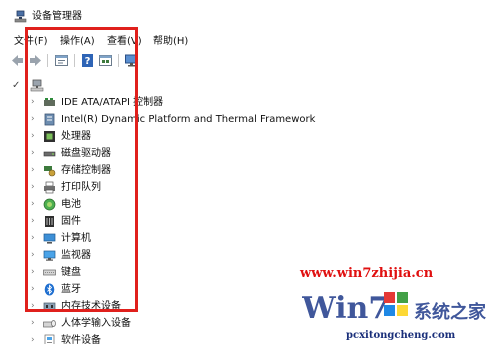 This screenshot has height=344, width=496. What do you see at coordinates (71, 289) in the screenshot?
I see `tree-item-label: 蓝牙` at bounding box center [71, 289].